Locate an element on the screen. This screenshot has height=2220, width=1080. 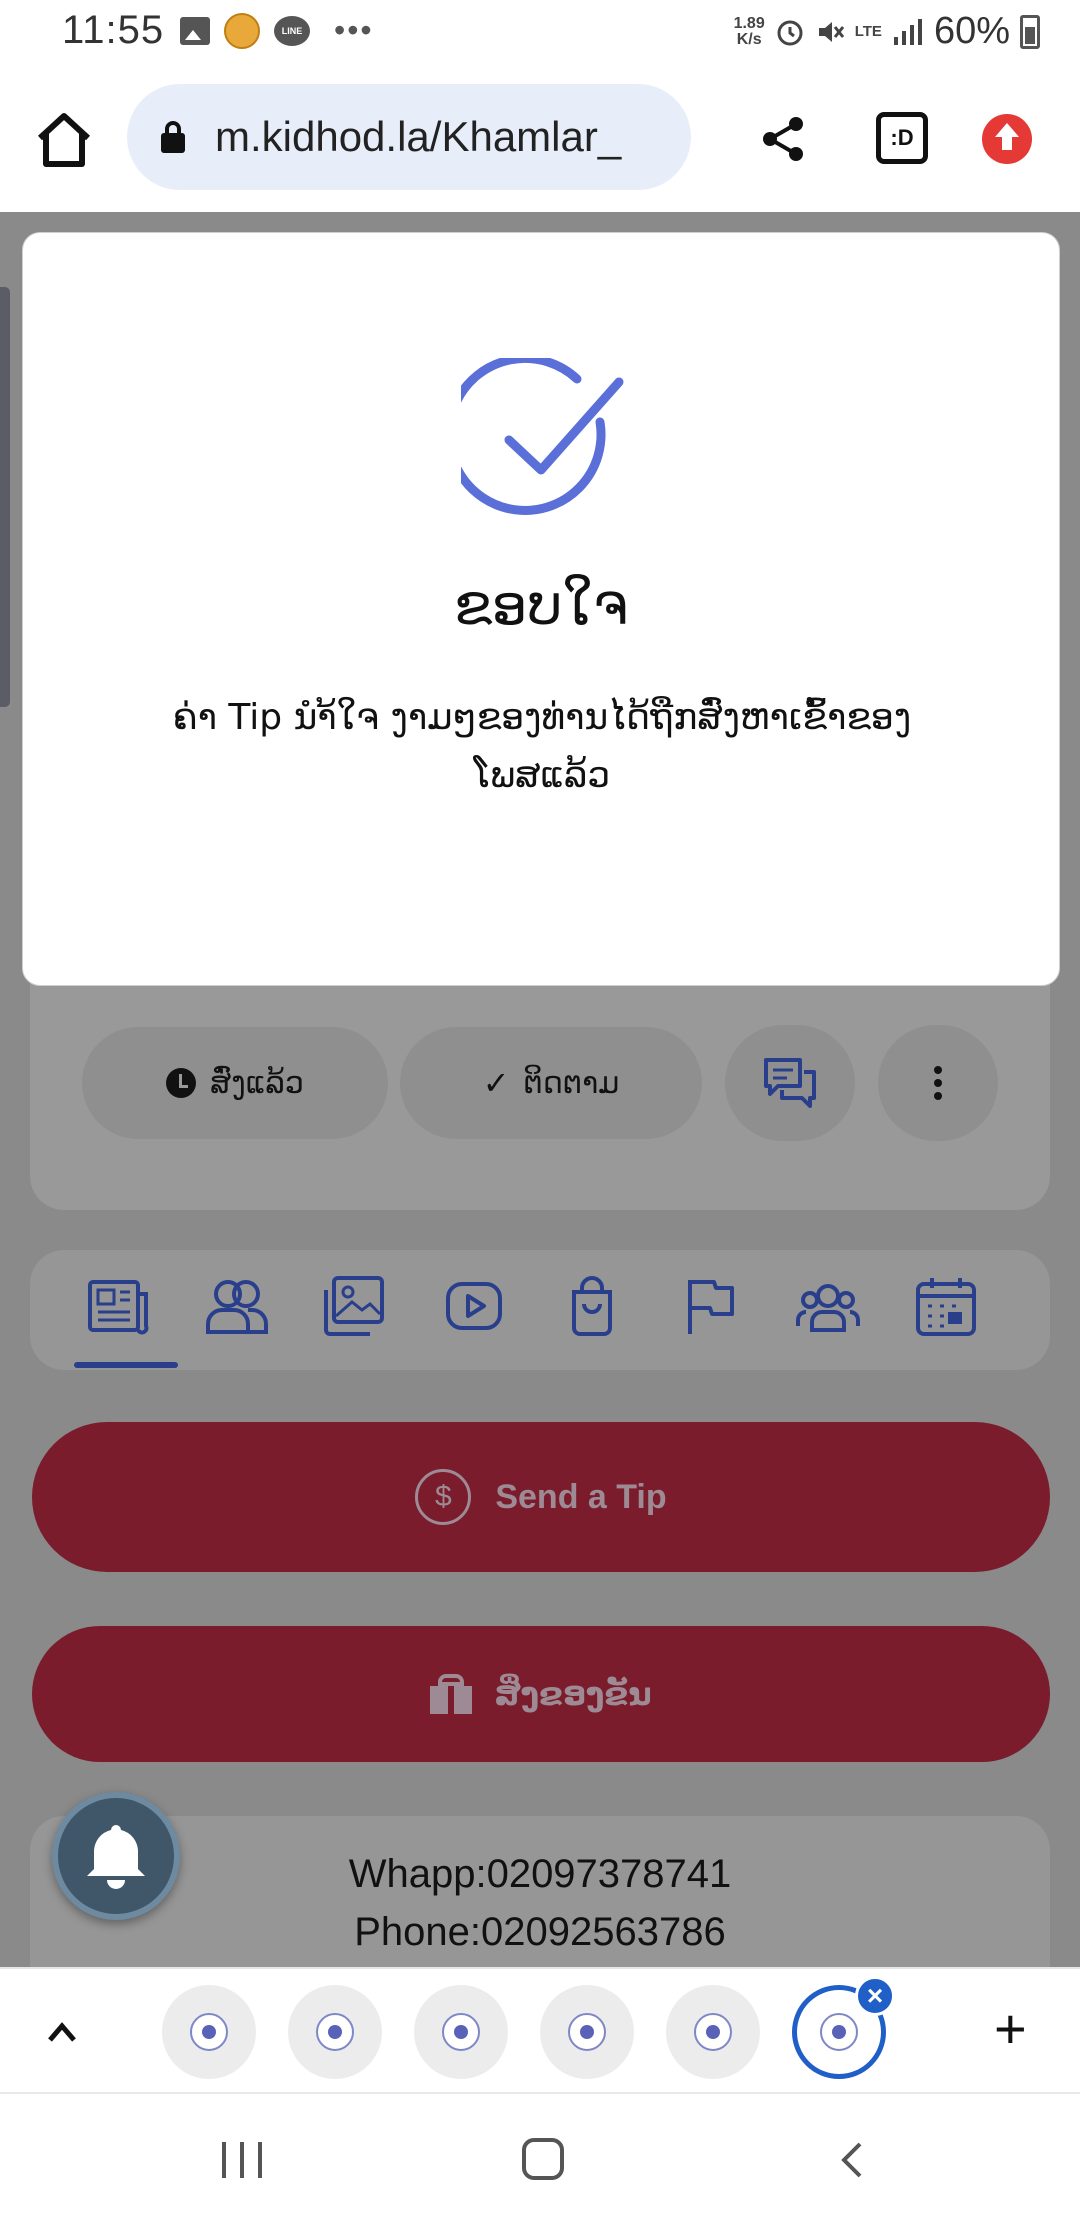
follow-button: ✓ ຕິດຕາມ is located at coordinates (551, 1083).